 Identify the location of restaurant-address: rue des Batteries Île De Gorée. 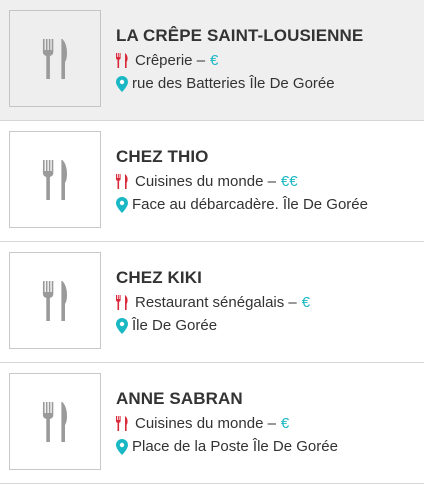
(233, 83).